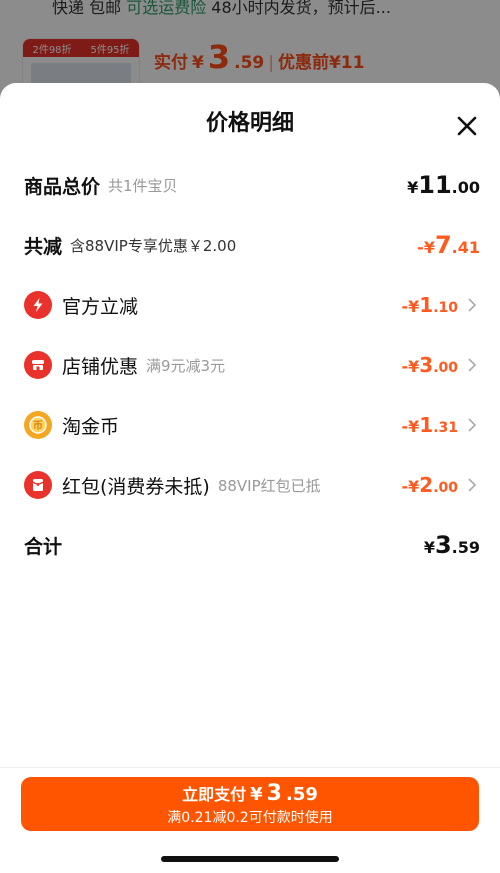 This screenshot has height=873, width=500. What do you see at coordinates (252, 545) in the screenshot?
I see `row-grand-total: 合计 ¥3.59` at bounding box center [252, 545].